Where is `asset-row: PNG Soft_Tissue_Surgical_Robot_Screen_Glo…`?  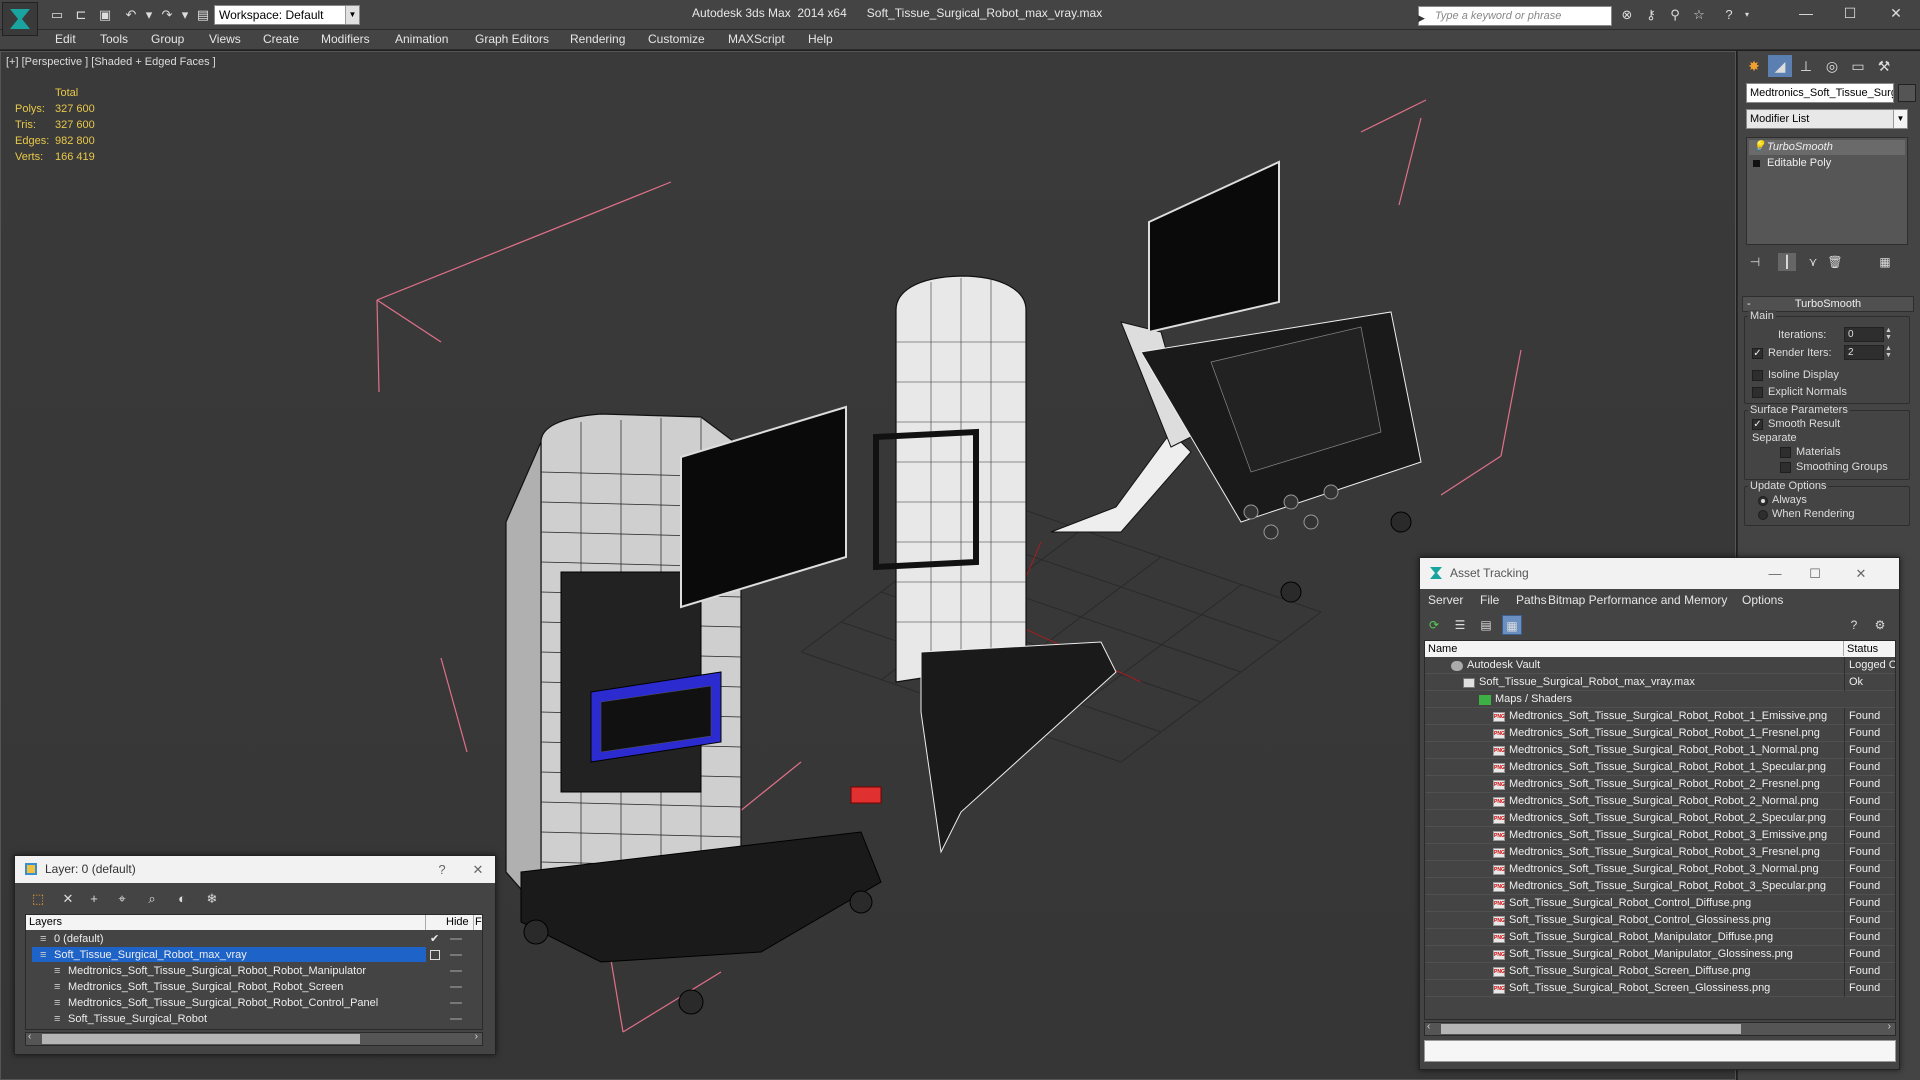 asset-row: PNG Soft_Tissue_Surgical_Robot_Screen_Glo… is located at coordinates (1660, 988).